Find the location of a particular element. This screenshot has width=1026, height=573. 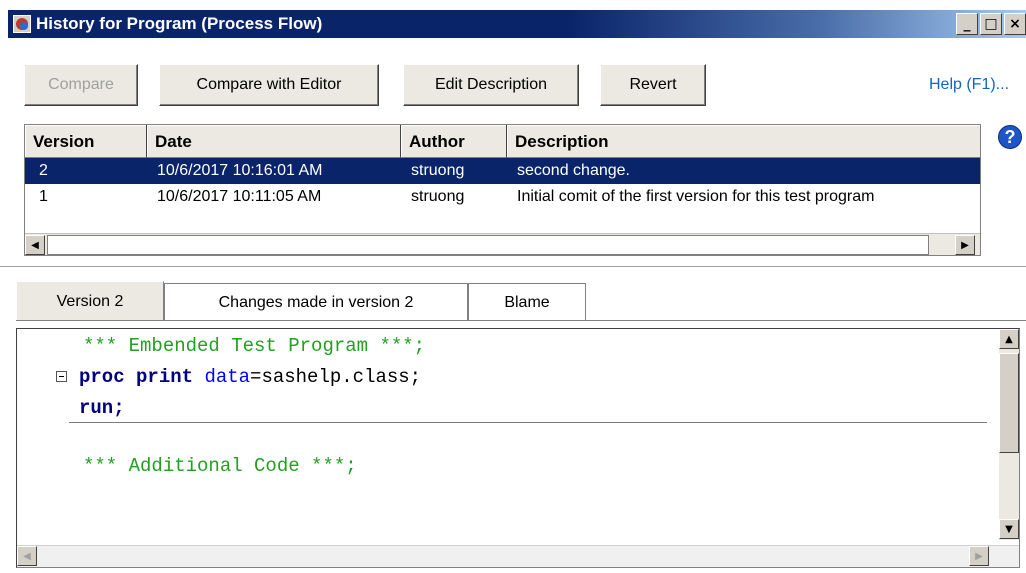

help-icon: ? is located at coordinates (1010, 137).